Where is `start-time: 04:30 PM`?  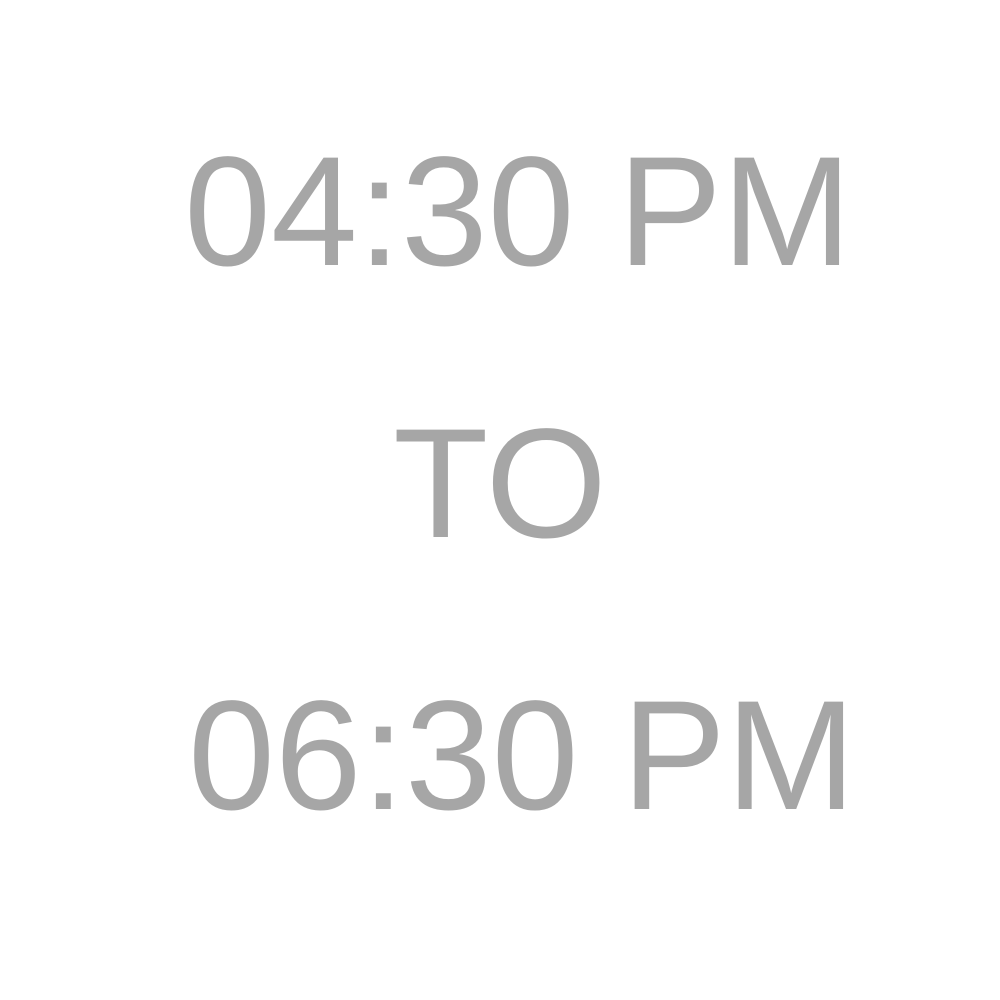 start-time: 04:30 PM is located at coordinates (518, 212).